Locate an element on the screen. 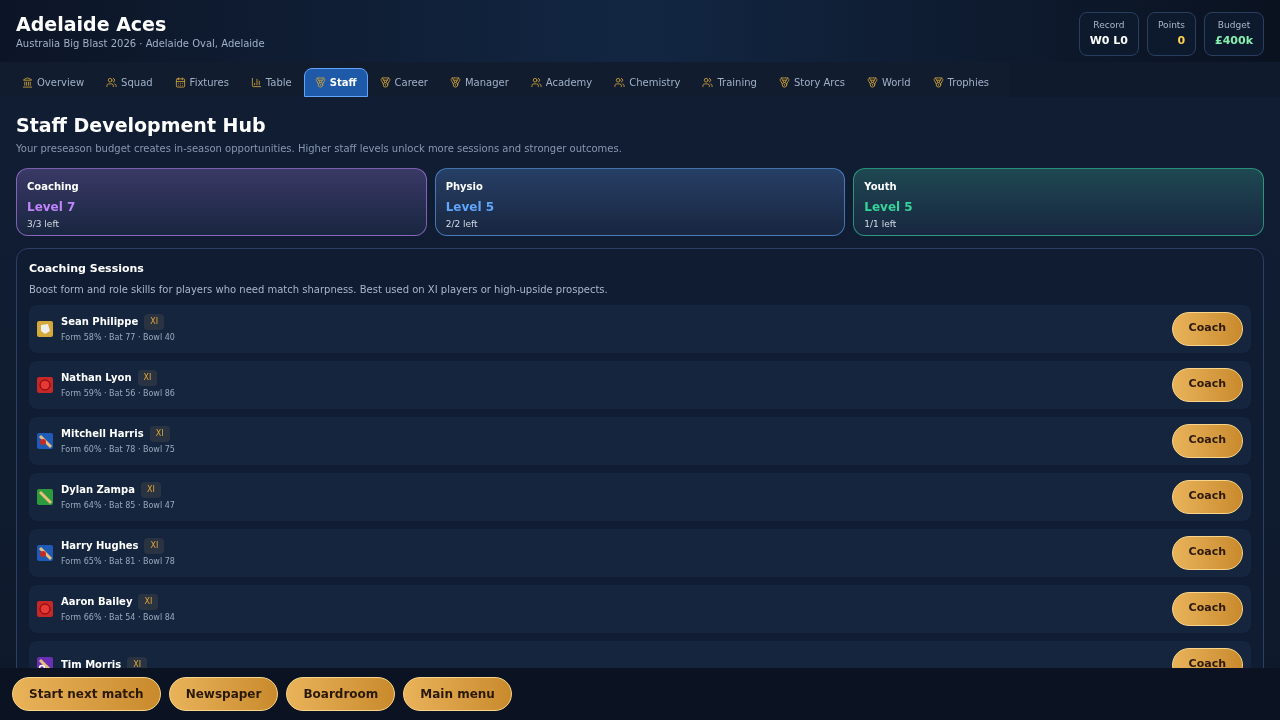 This screenshot has width=1280, height=720. player-name: Tim Morris is located at coordinates (91, 663).